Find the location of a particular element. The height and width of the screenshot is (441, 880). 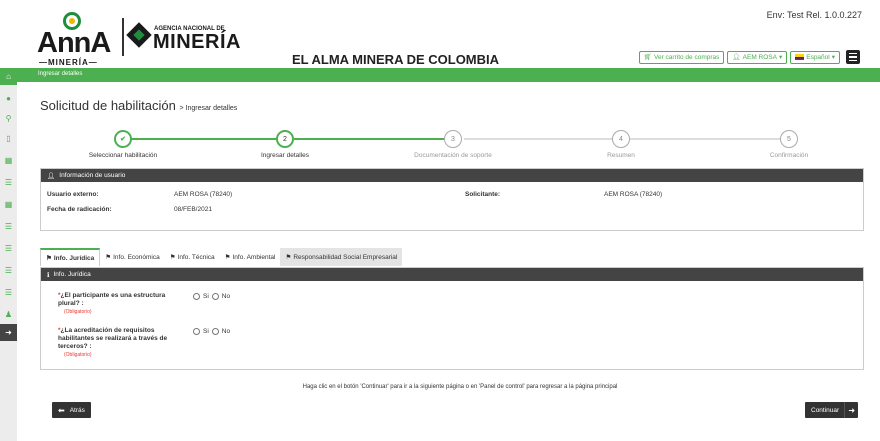

list-icon: ☰ is located at coordinates (8, 182).